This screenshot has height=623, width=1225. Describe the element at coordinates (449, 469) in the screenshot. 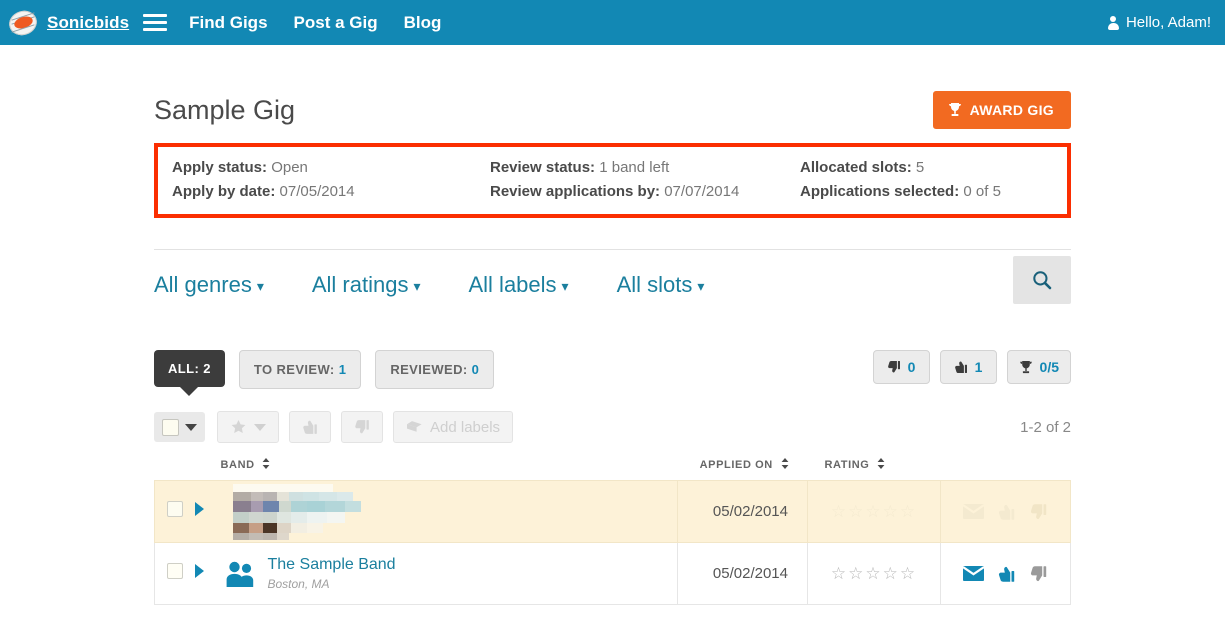

I see `th-band: BAND` at that location.